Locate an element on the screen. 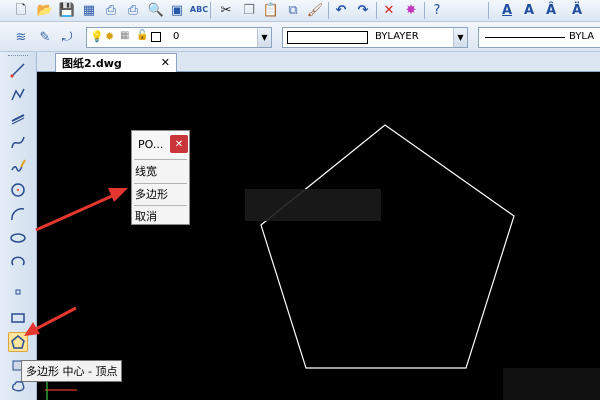 This screenshot has height=400, width=600. redo-icon: ↷ is located at coordinates (363, 10).